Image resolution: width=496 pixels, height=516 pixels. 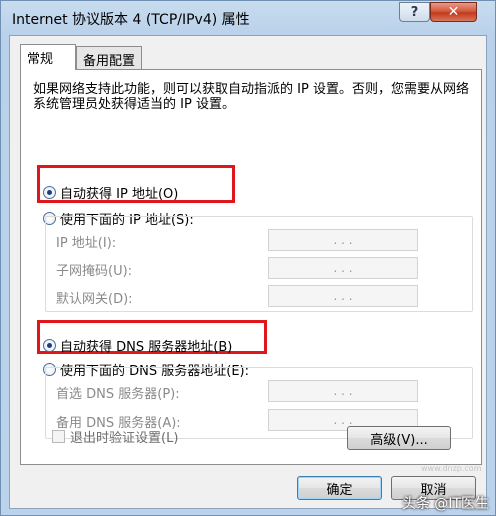 I want to click on default-gateway-input: . . ., so click(x=343, y=296).